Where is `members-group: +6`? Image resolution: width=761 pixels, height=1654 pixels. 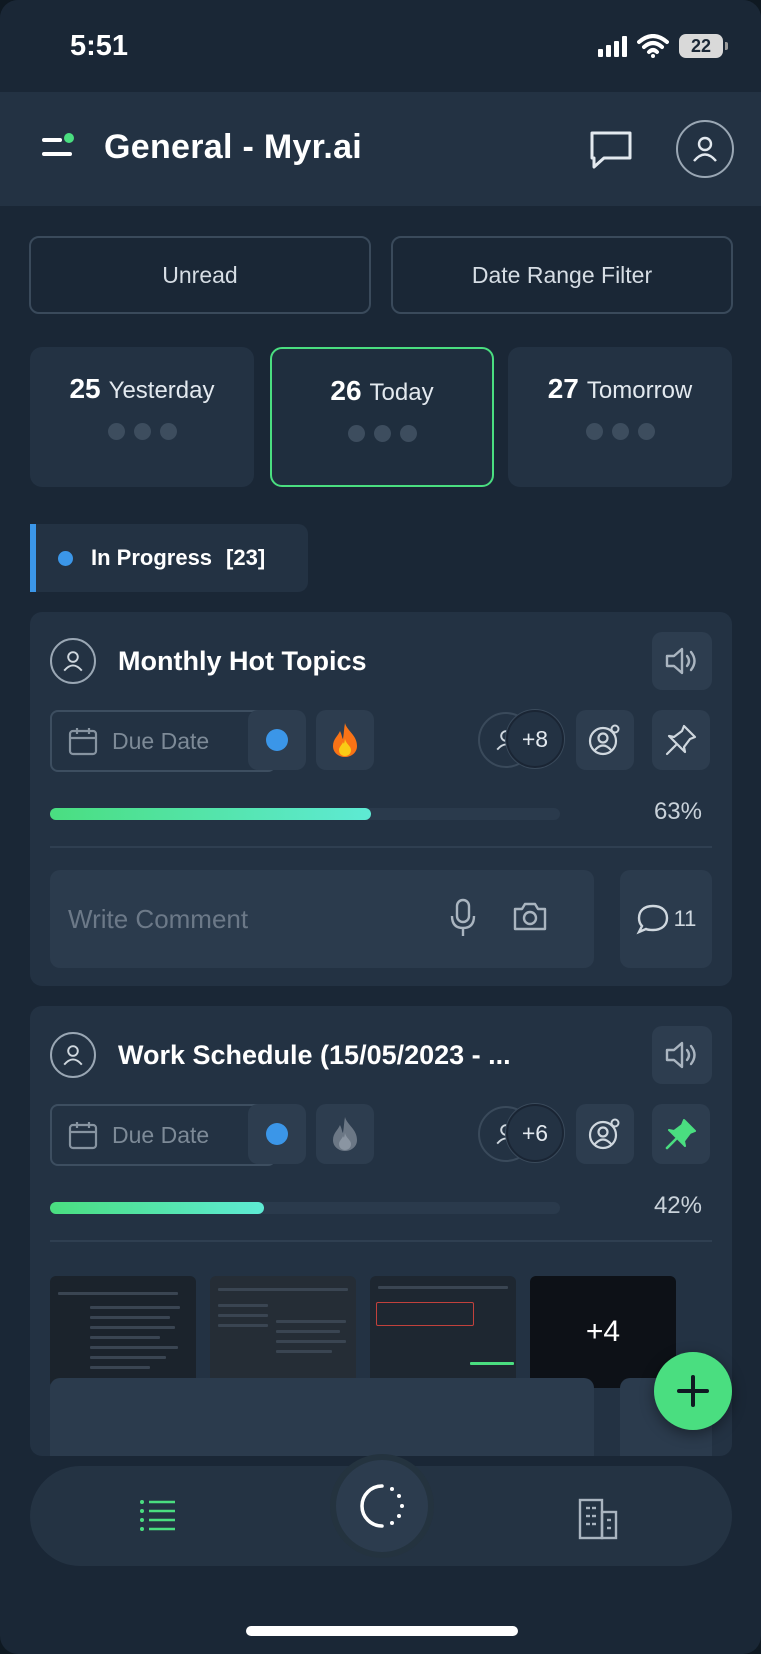
members-group: +6 is located at coordinates (521, 1135).